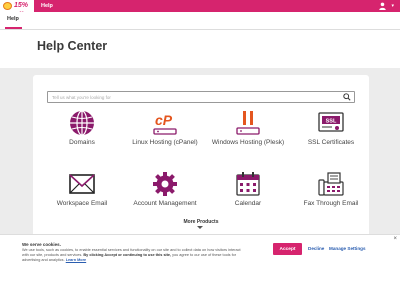 The height and width of the screenshot is (286, 400). What do you see at coordinates (82, 123) in the screenshot?
I see `globe-icon` at bounding box center [82, 123].